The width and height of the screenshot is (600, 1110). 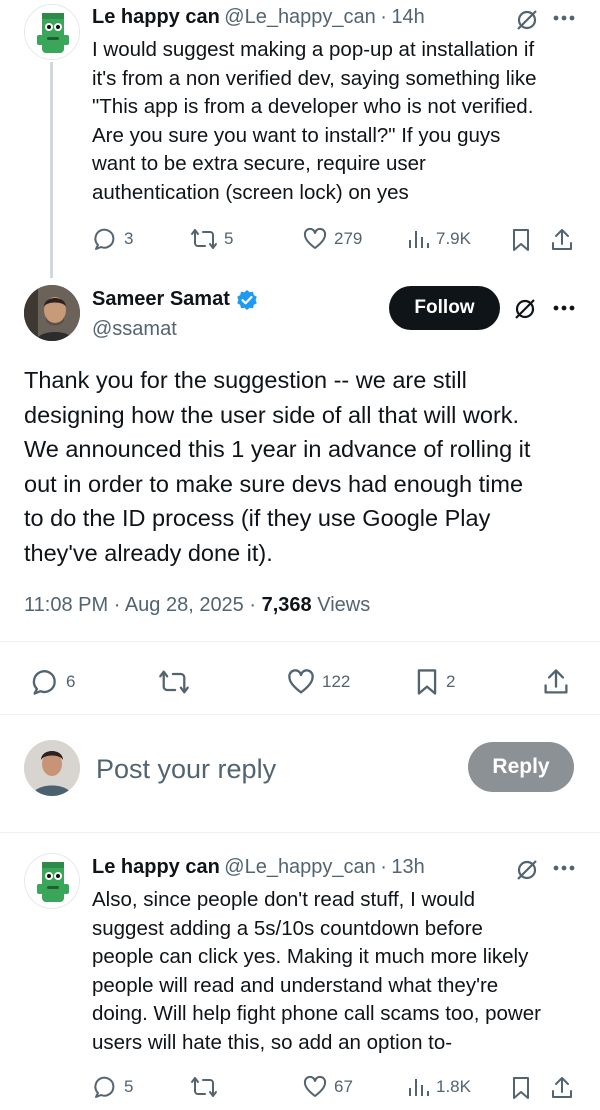 What do you see at coordinates (287, 928) in the screenshot?
I see `text-line: suggest adding a 5s/10s countdown before` at bounding box center [287, 928].